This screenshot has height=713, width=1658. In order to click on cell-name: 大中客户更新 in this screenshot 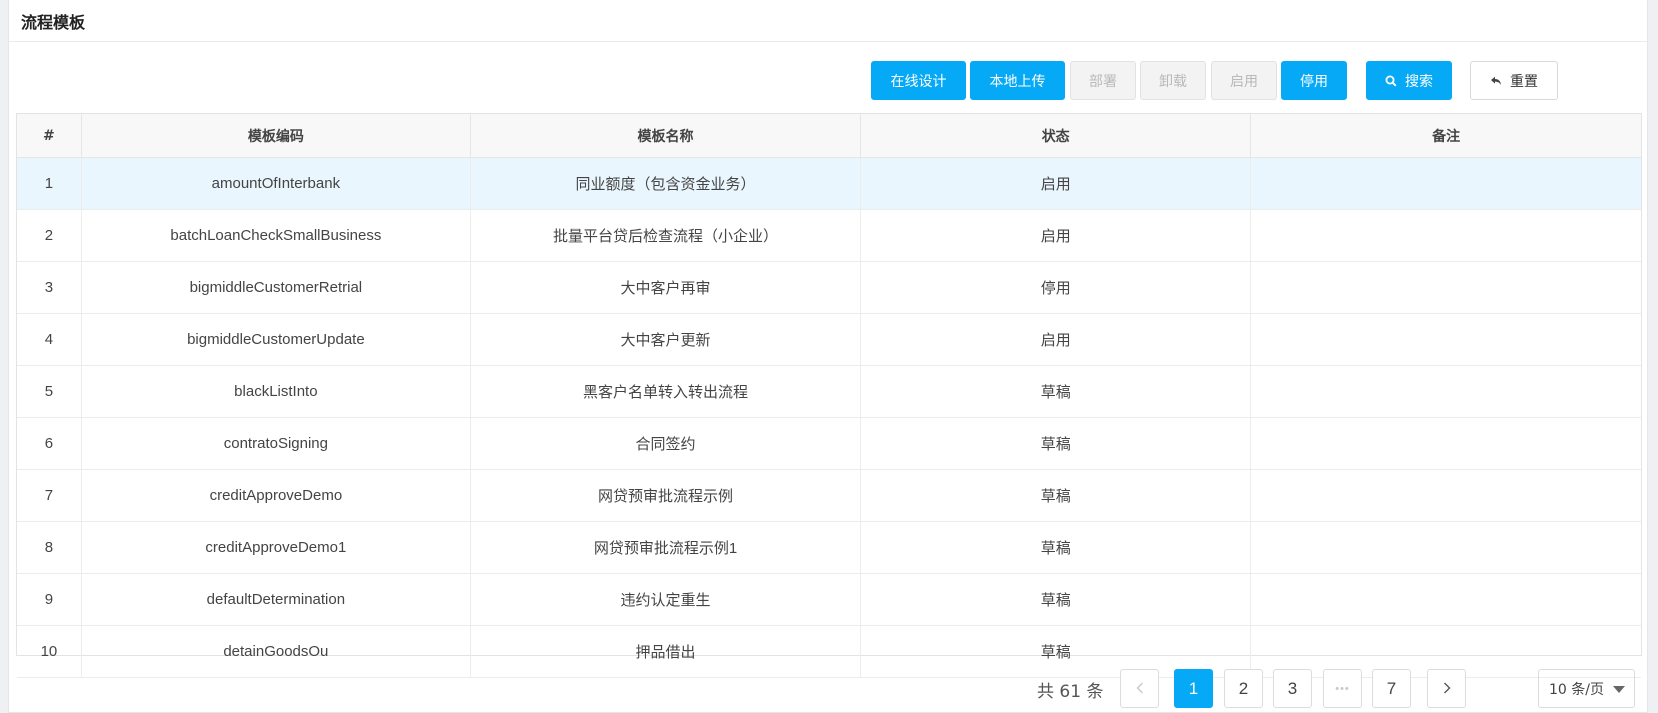, I will do `click(666, 339)`.